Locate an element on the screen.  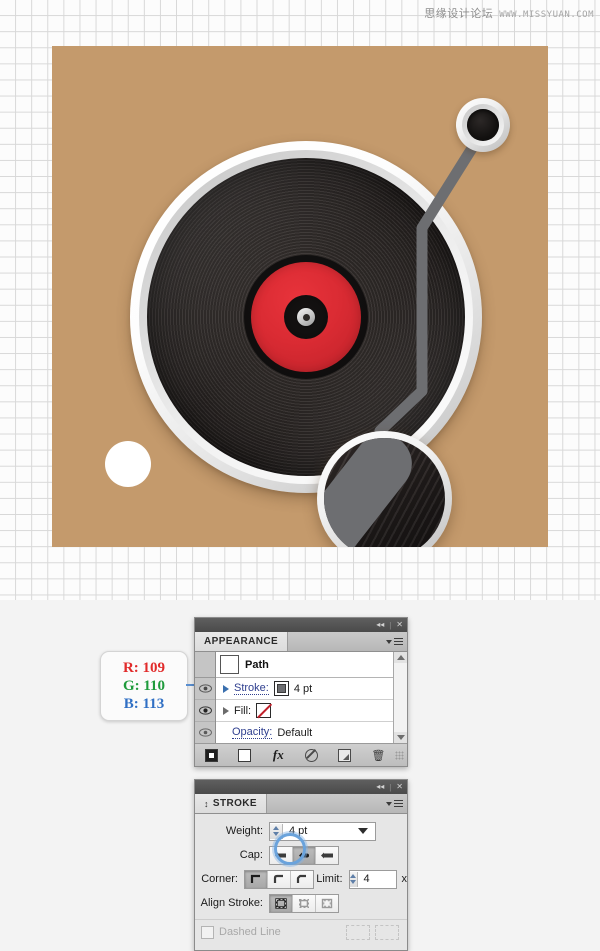
watermark: 思缘设计论坛 WWW.MISSYUAN.COM is located at coordinates (509, 13).